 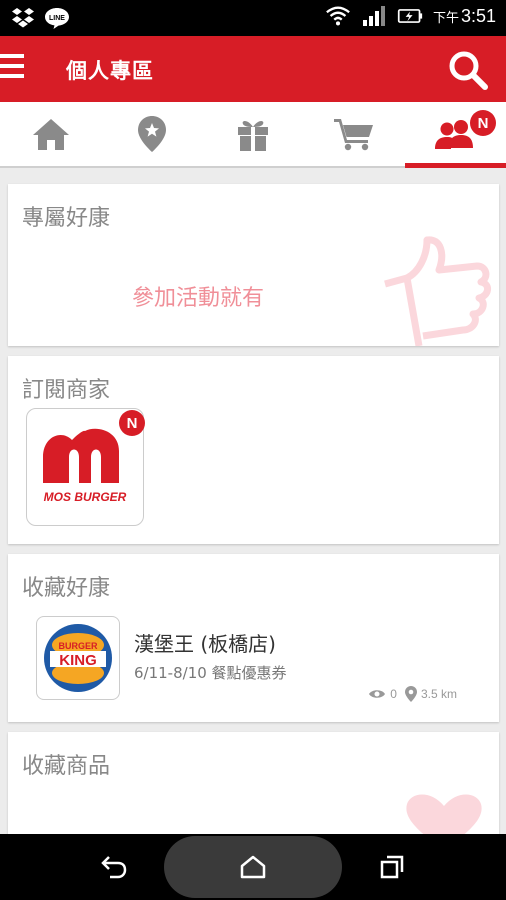 What do you see at coordinates (410, 16) in the screenshot?
I see `battery-icon` at bounding box center [410, 16].